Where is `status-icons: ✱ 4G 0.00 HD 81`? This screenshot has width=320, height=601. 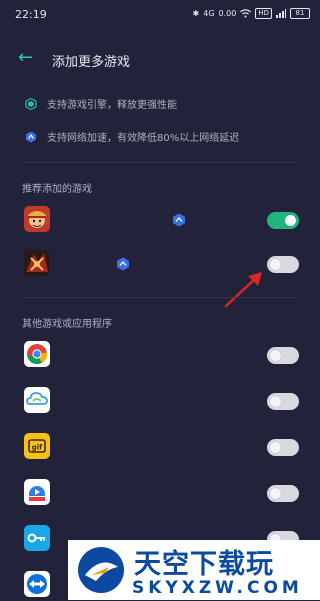 status-icons: ✱ 4G 0.00 HD 81 is located at coordinates (251, 13).